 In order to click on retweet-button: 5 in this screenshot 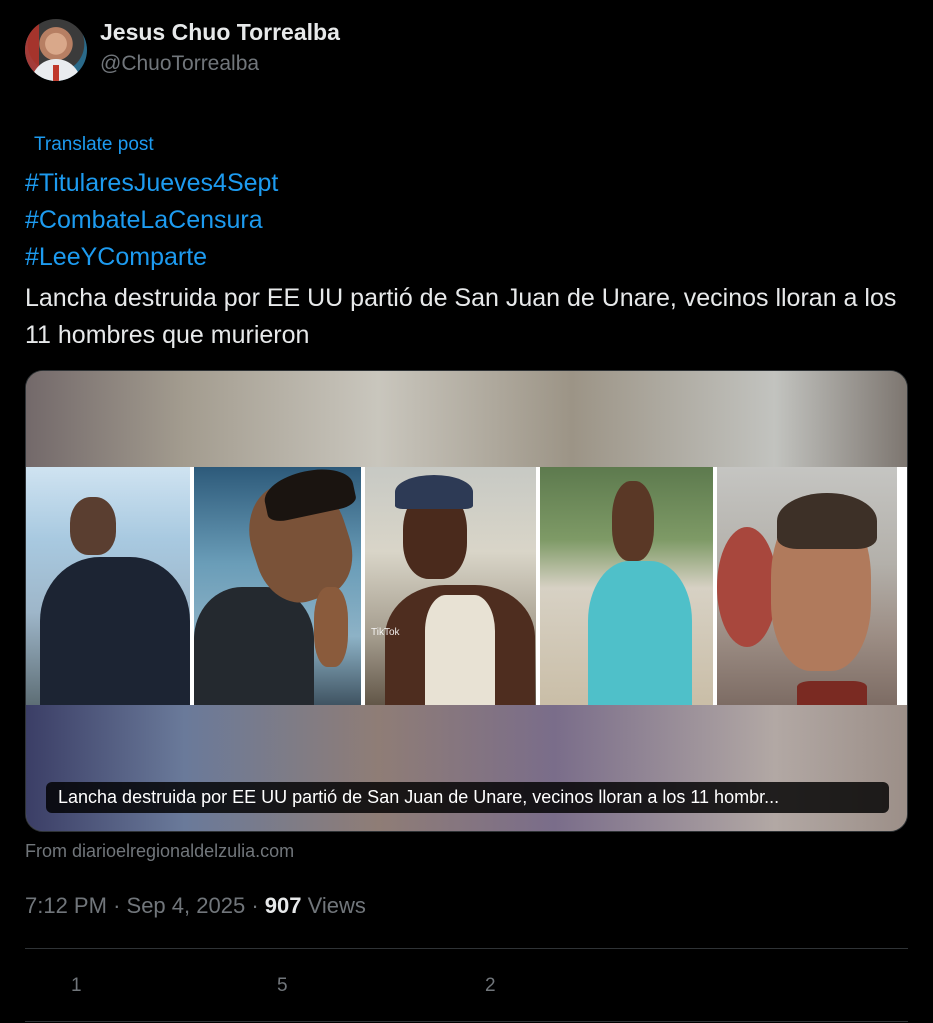, I will do `click(259, 986)`.